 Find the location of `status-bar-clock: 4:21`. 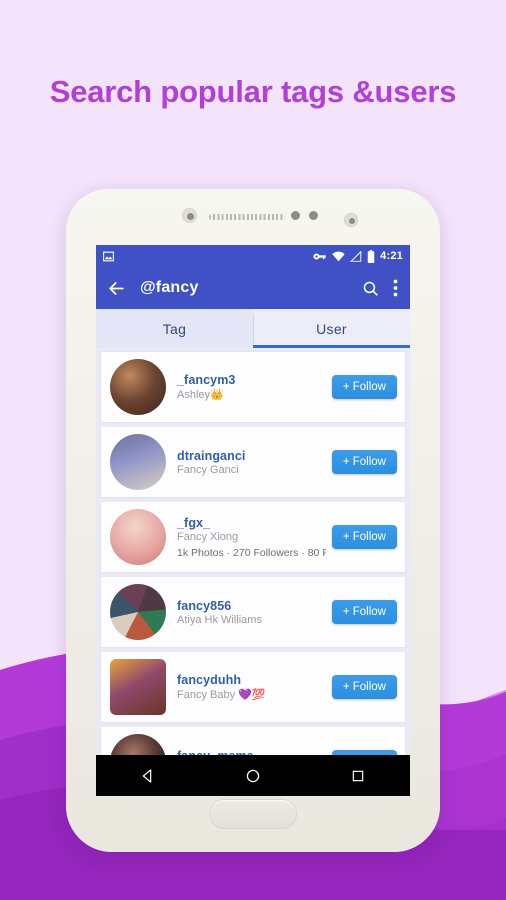

status-bar-clock: 4:21 is located at coordinates (391, 256).